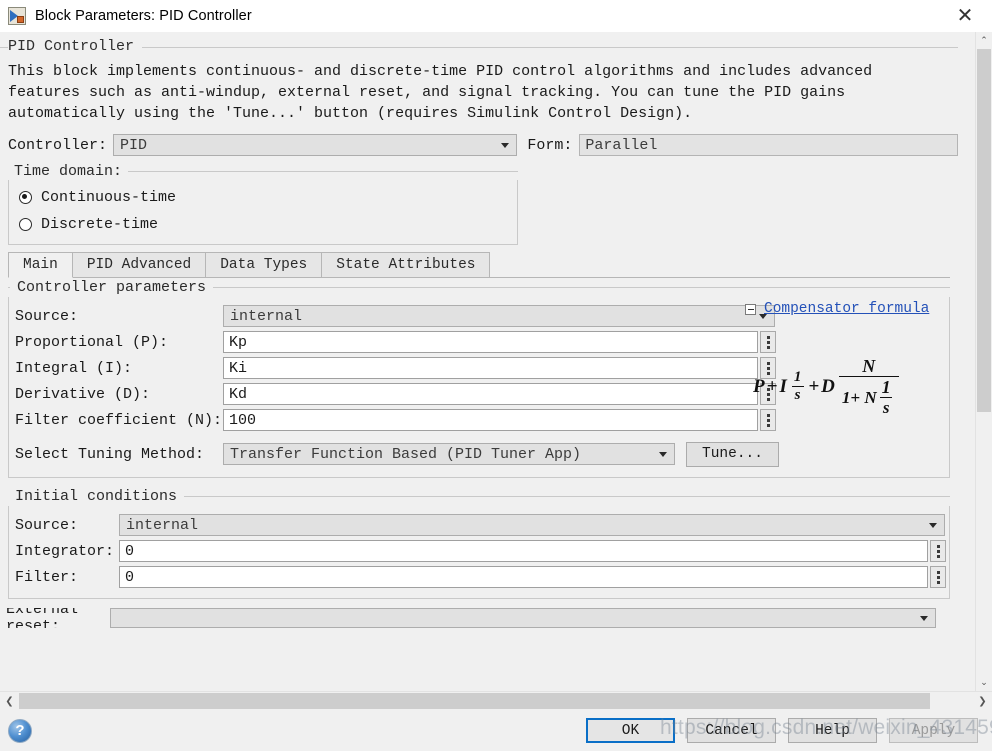  Describe the element at coordinates (479, 287) in the screenshot. I see `controller-parameters-heading-row: Controller parameters` at that location.